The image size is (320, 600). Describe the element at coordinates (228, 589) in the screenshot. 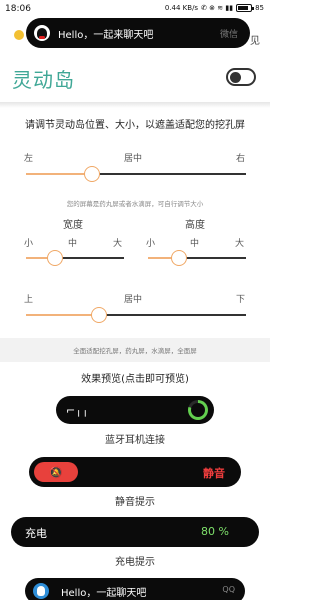

I see `message-app-name: QQ` at that location.